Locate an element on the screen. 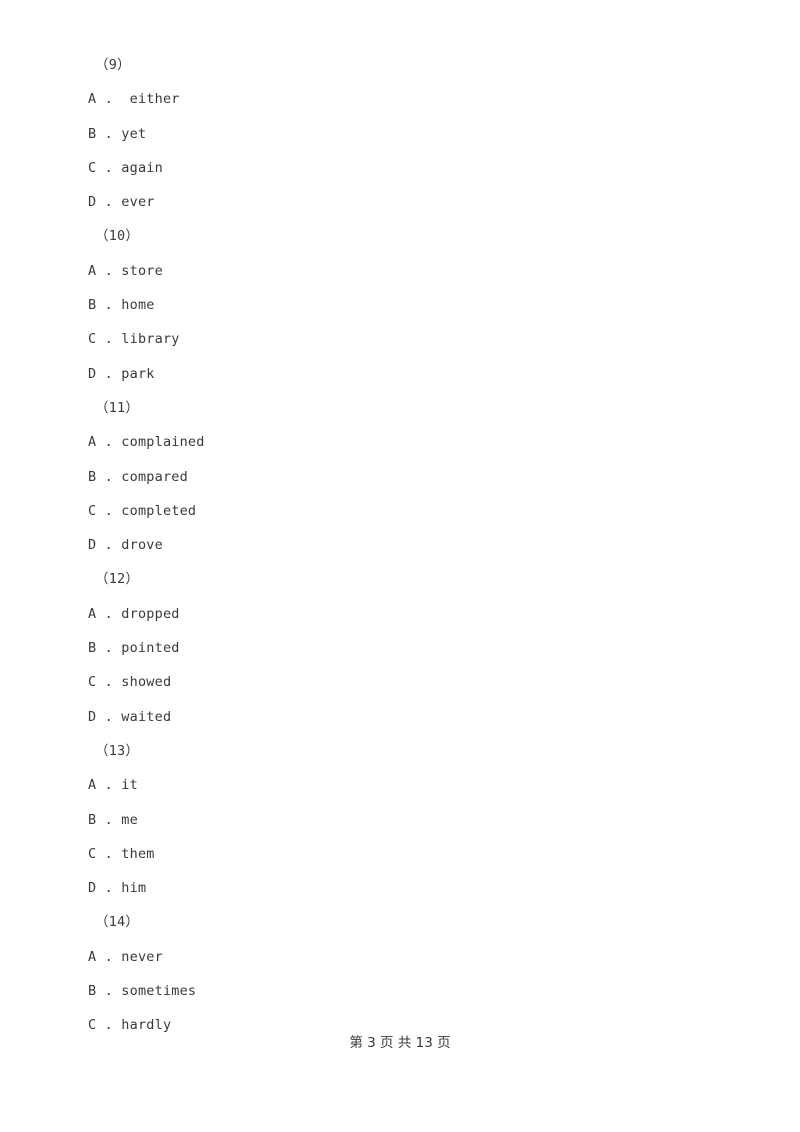 The height and width of the screenshot is (1132, 800). answer-option: A . complained is located at coordinates (146, 442).